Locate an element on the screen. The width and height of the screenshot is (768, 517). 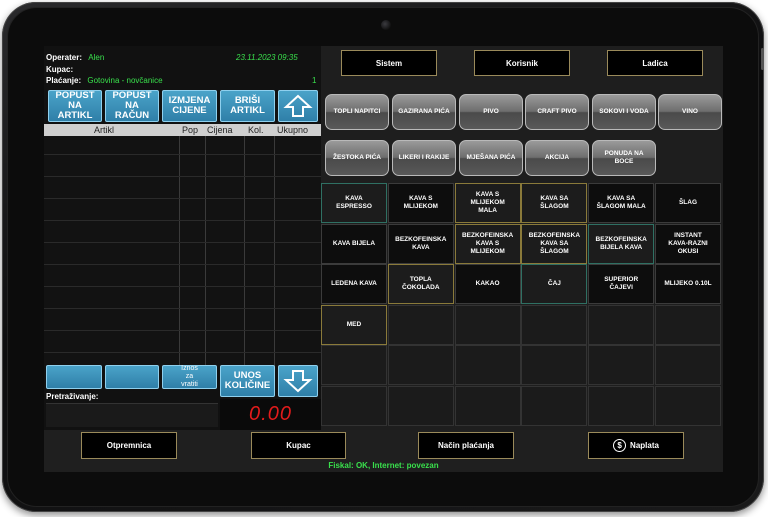
brisi-artikl-button: BRIŠI ARTIKL is located at coordinates (247, 106).